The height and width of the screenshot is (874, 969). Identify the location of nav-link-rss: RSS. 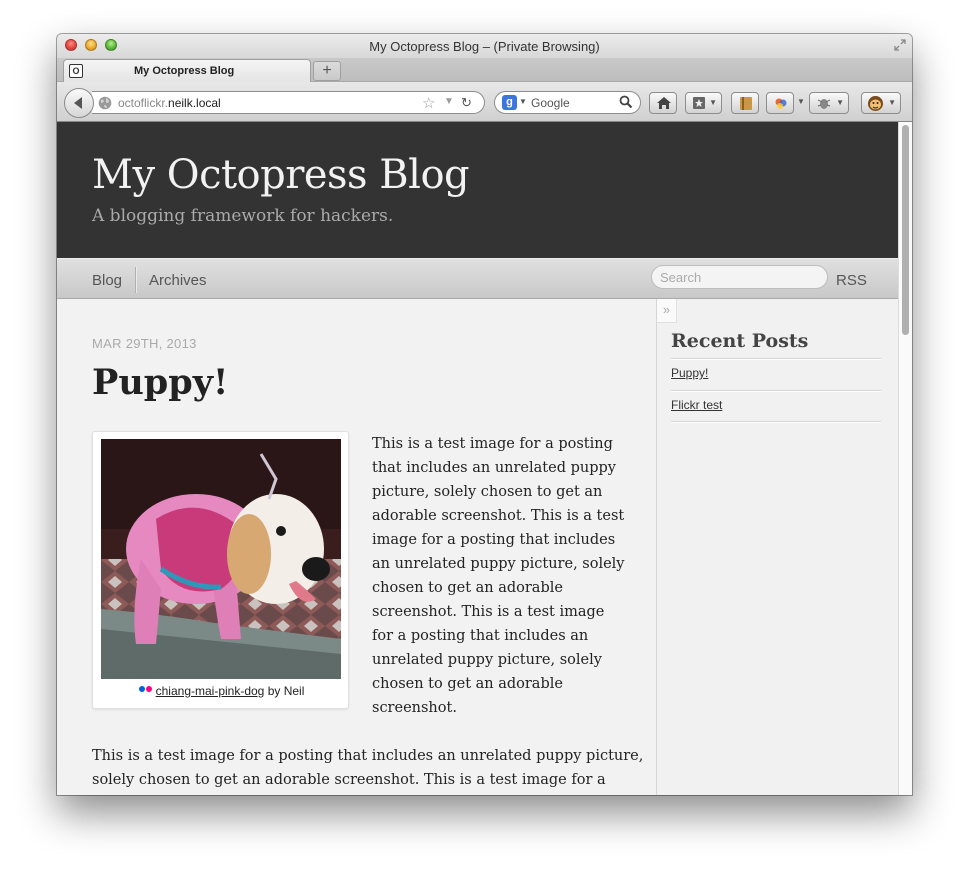
(851, 280).